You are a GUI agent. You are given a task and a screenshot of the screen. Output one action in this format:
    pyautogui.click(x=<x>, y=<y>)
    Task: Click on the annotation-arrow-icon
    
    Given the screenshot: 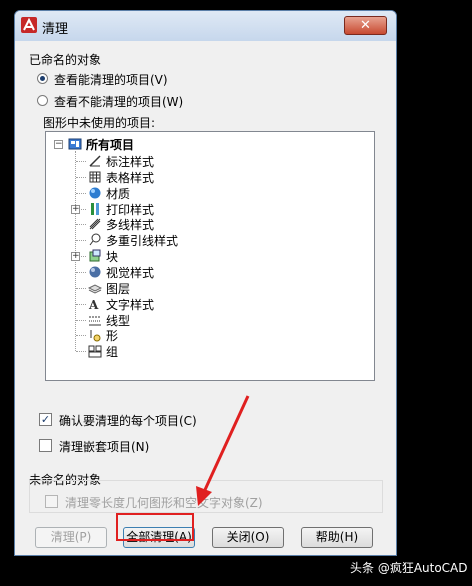 What is the action you would take?
    pyautogui.click(x=223, y=450)
    